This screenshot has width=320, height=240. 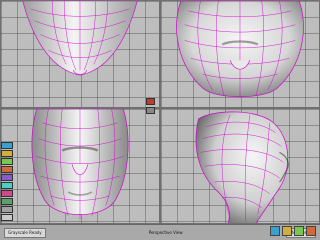 I want to click on status-left: Grayscale Ready, so click(x=25, y=232).